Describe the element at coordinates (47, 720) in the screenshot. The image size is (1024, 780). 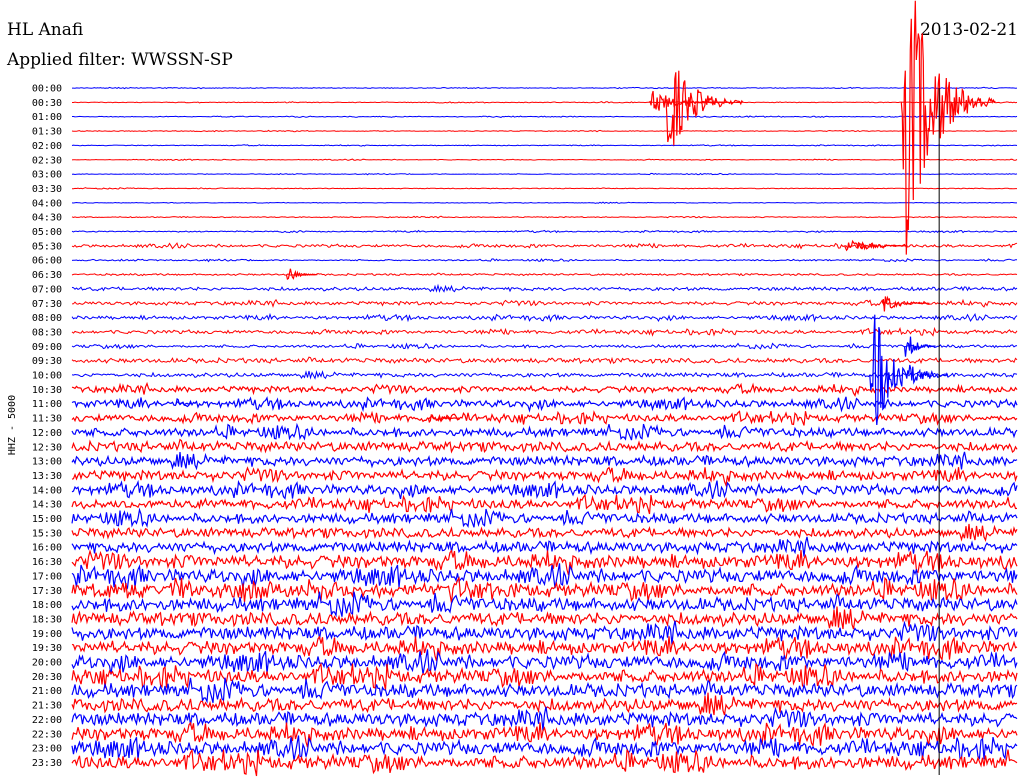
I see `time-tick-label: 22:00` at that location.